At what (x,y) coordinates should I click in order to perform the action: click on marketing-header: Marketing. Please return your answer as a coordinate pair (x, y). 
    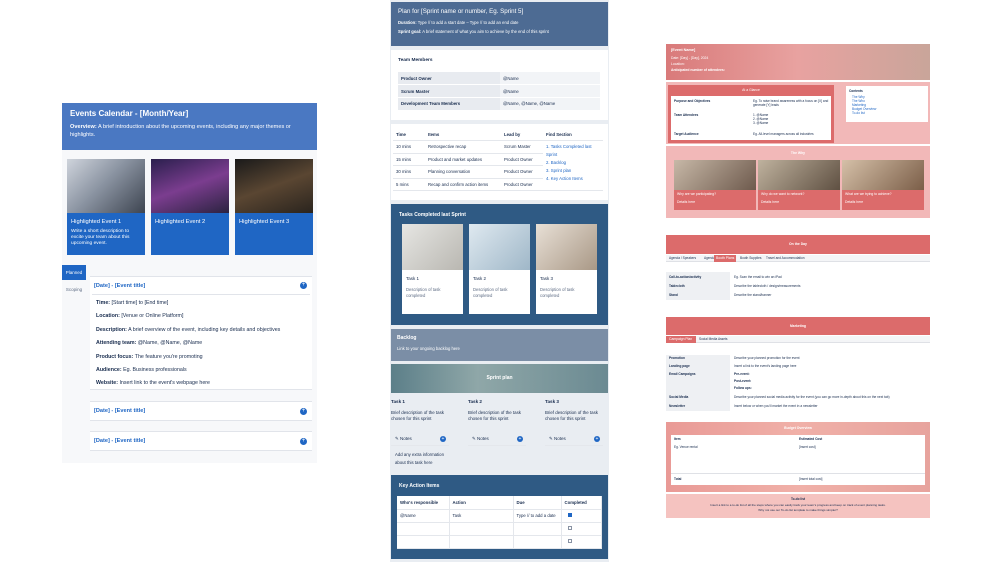
    Looking at the image, I should click on (798, 326).